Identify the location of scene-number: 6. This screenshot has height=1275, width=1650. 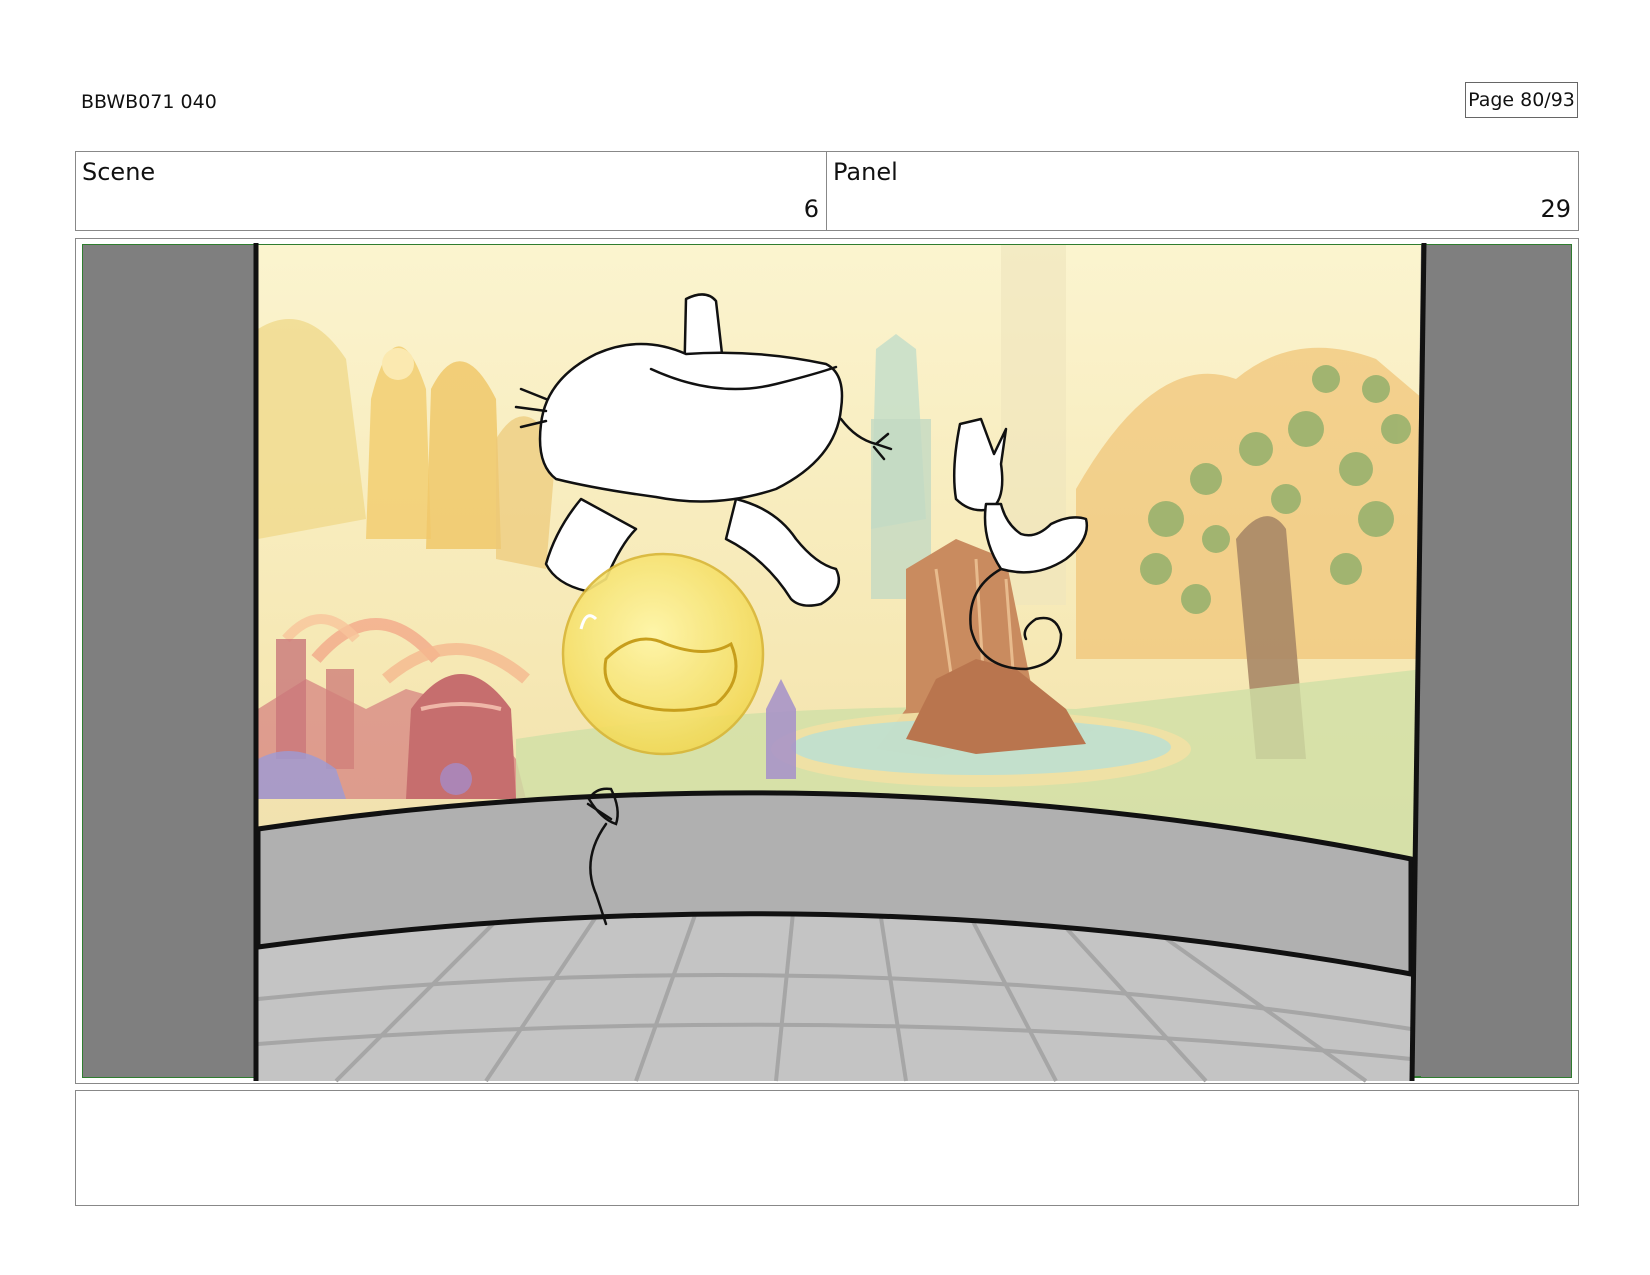
(811, 209).